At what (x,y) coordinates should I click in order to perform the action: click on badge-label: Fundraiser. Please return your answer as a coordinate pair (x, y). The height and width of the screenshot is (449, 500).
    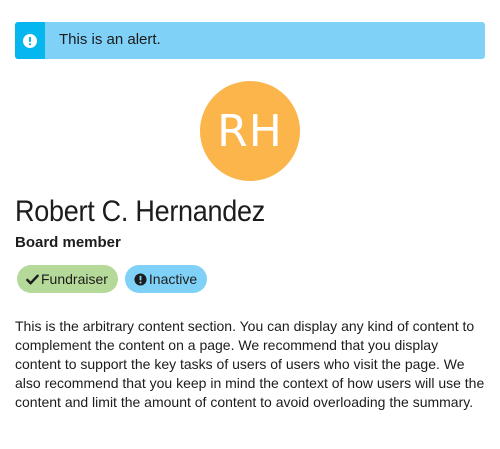
    Looking at the image, I should click on (74, 279).